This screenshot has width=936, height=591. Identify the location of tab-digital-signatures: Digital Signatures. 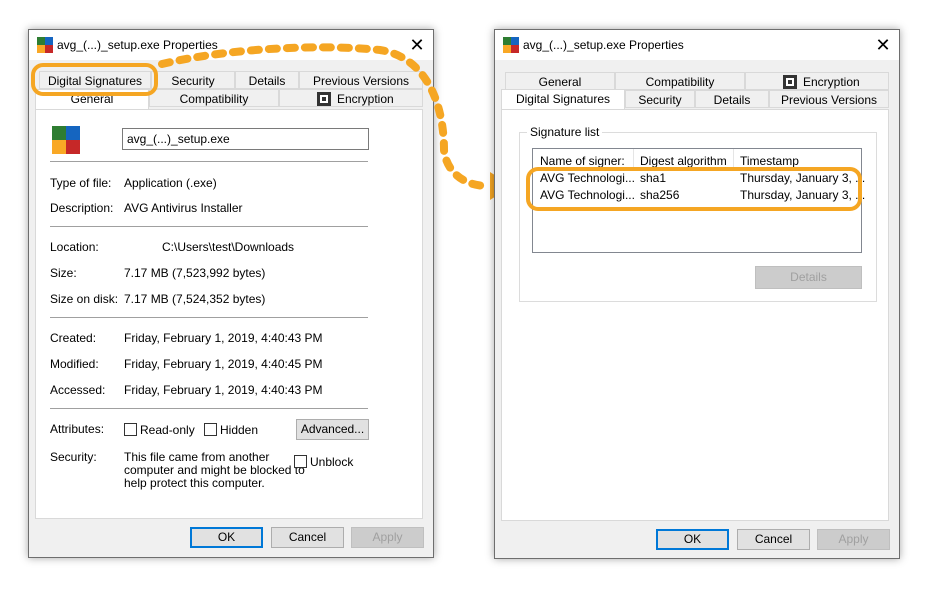
(563, 99).